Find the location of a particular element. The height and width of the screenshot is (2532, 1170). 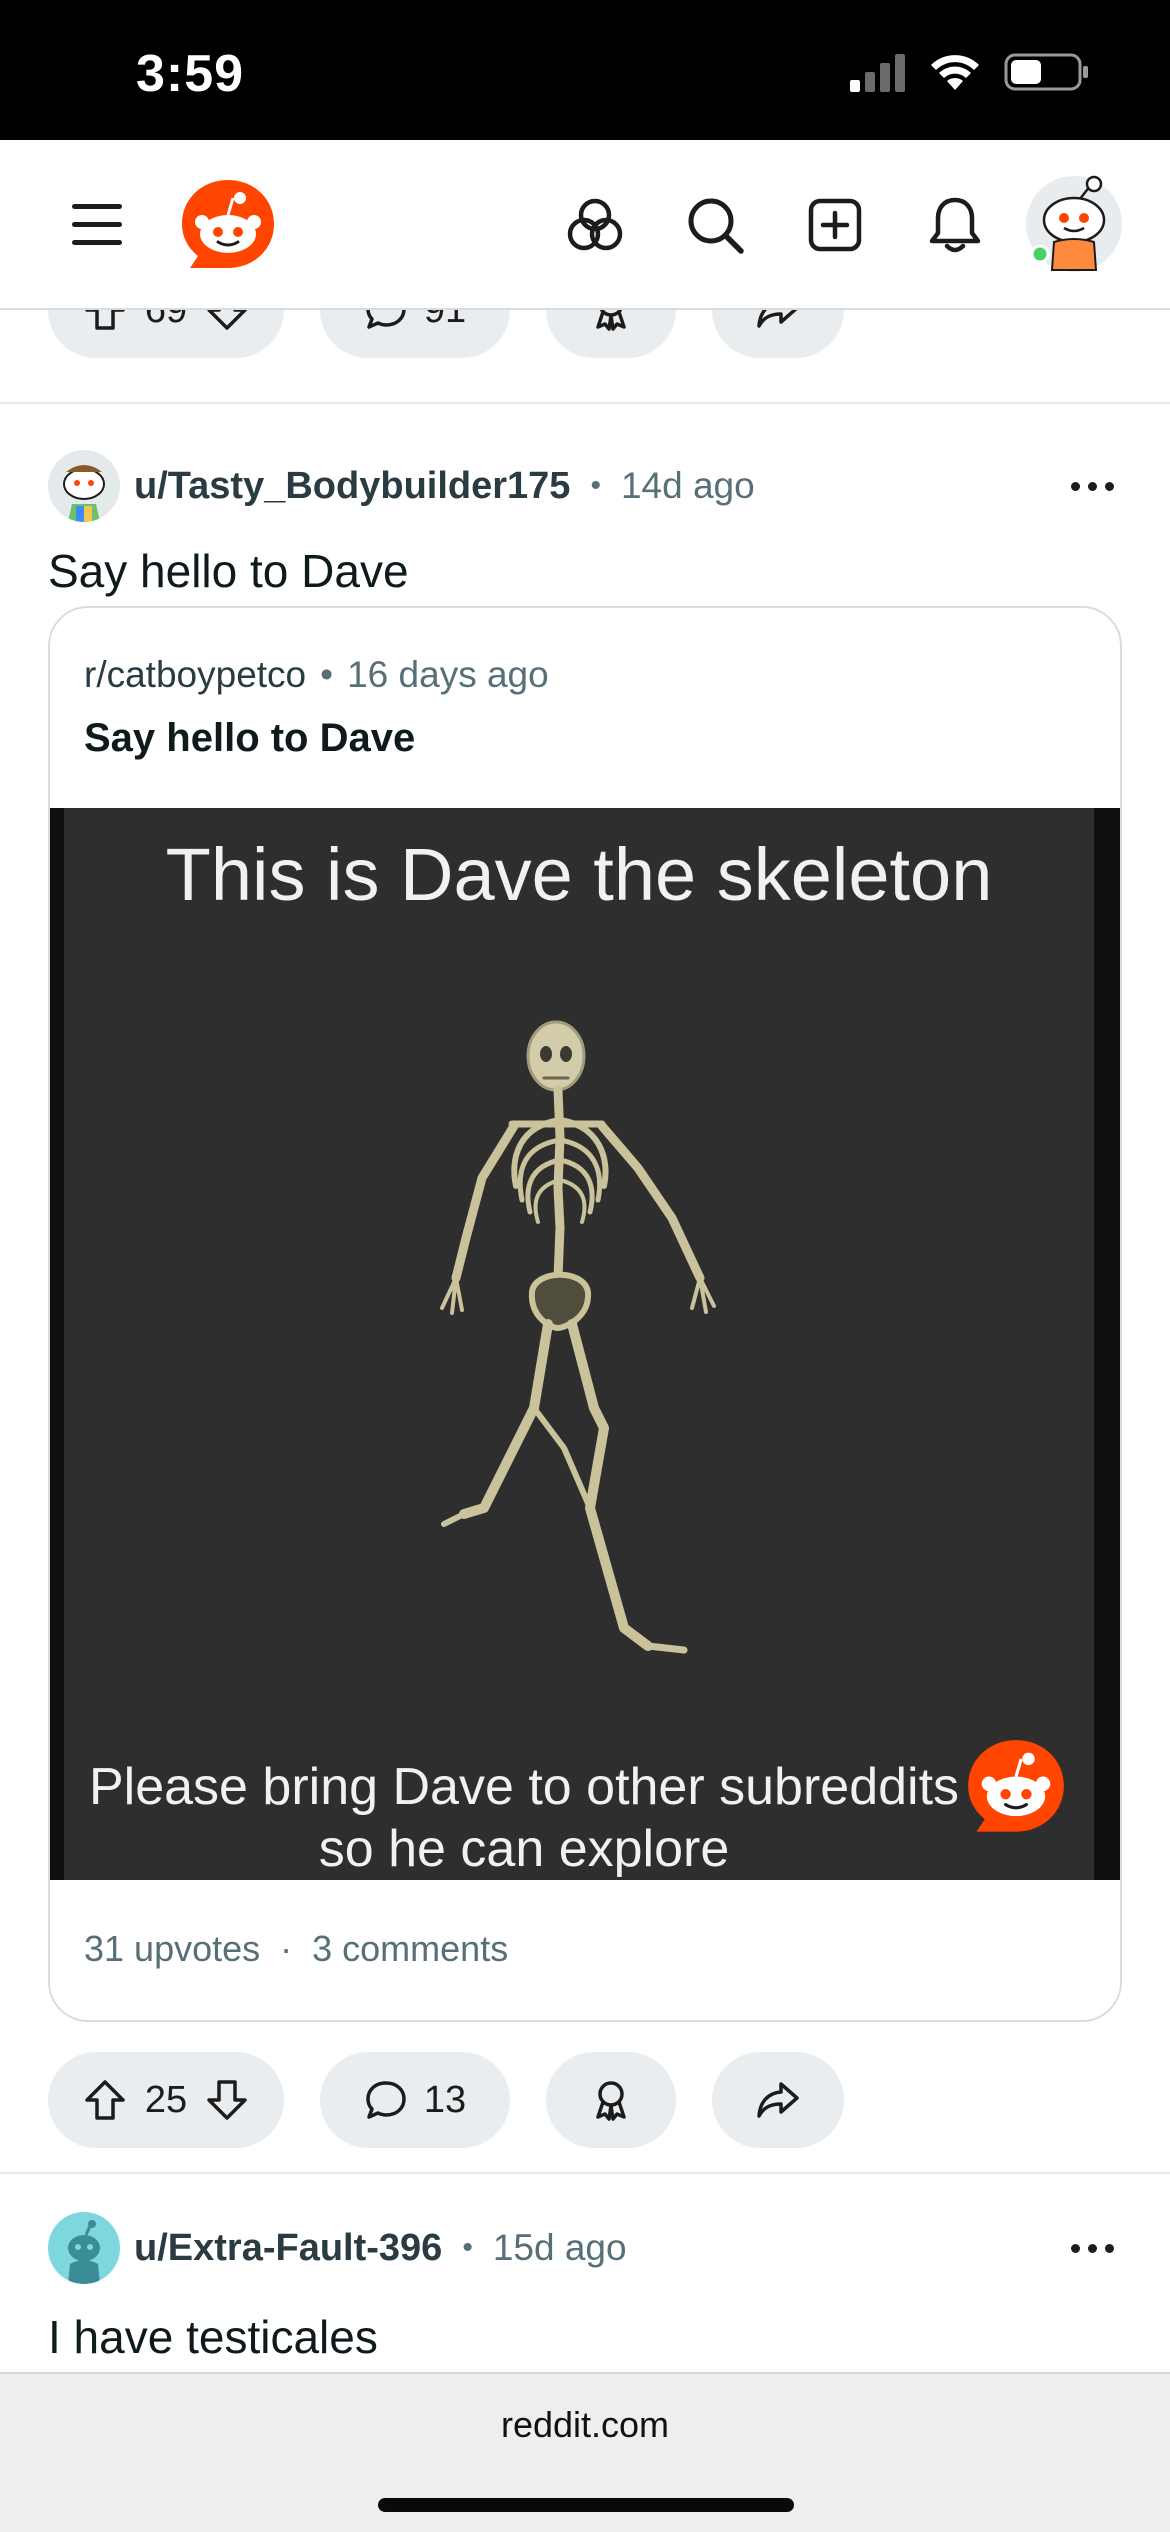

next-post-meta: u/Extra-Fault-396 • 15d ago is located at coordinates (337, 2248).